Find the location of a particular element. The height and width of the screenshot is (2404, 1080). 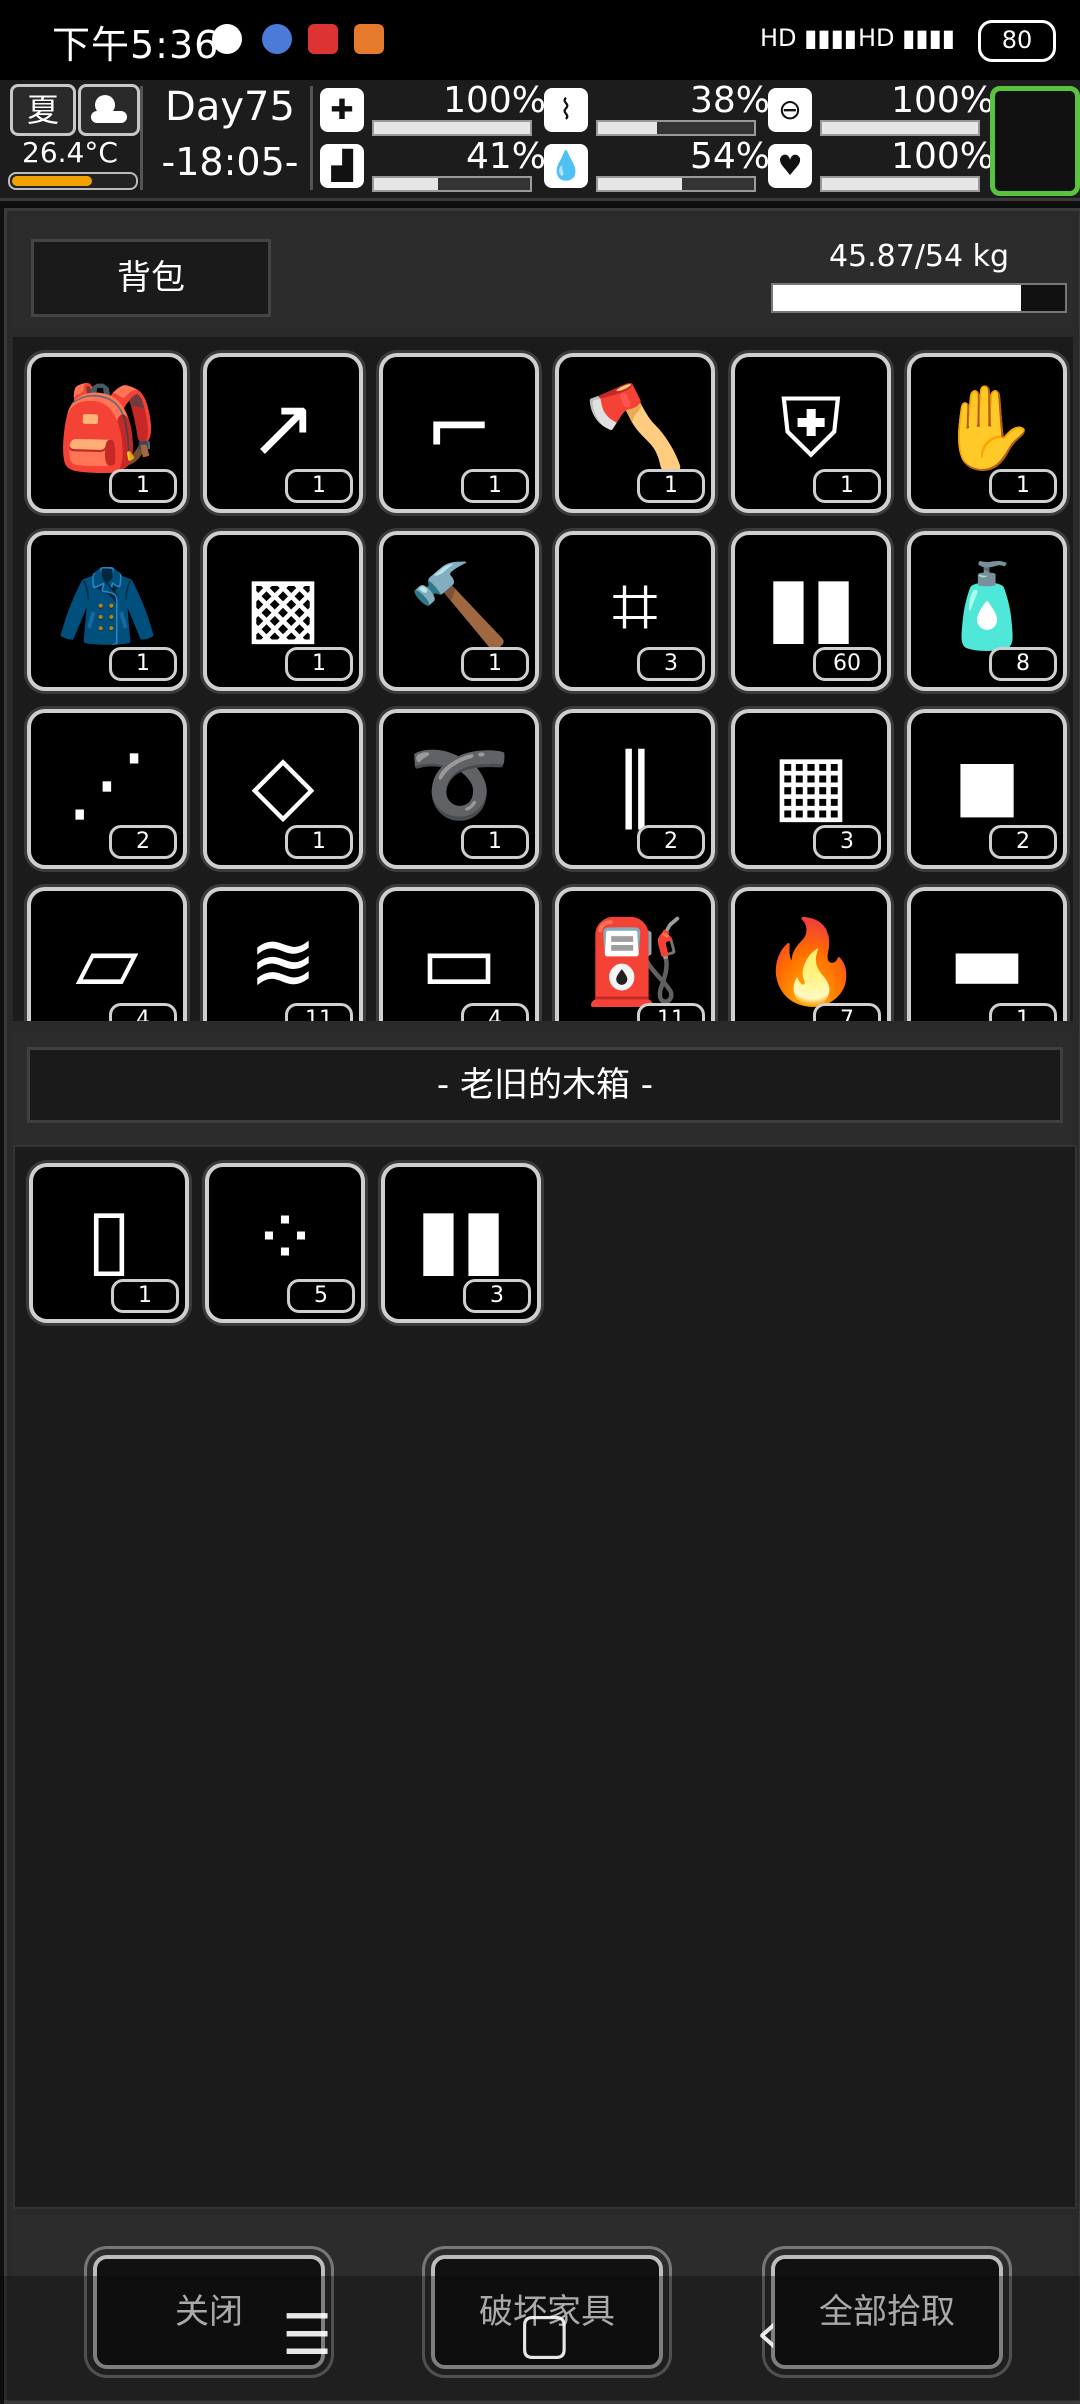

item-slot: ◇ 1 is located at coordinates (283, 789).